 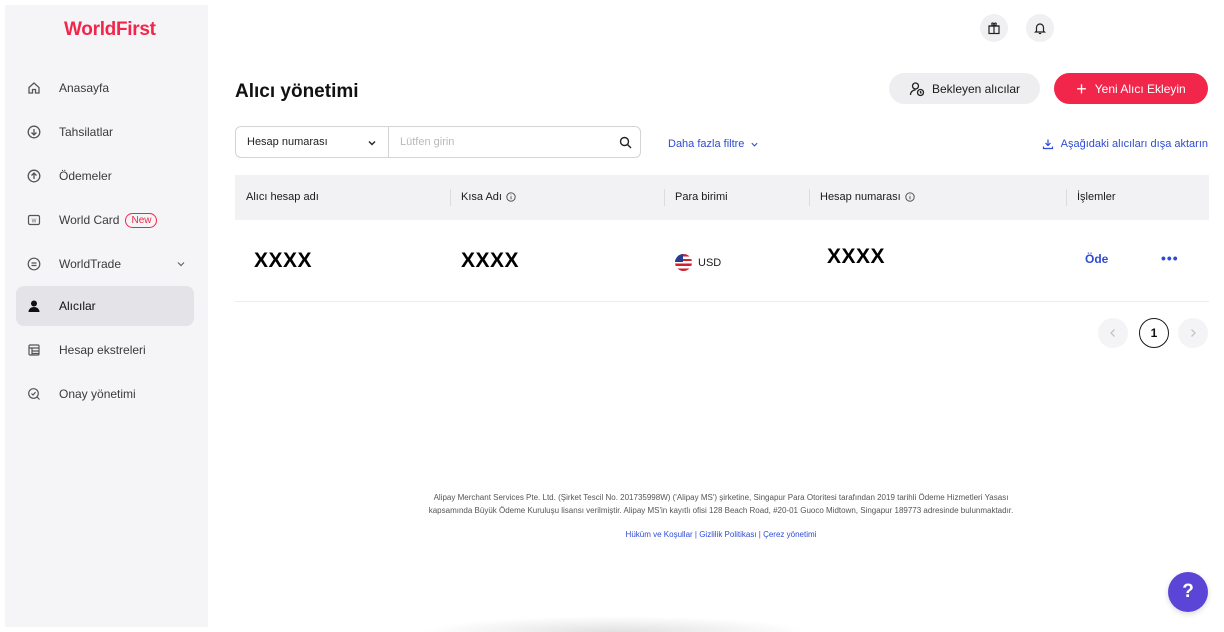 I want to click on export-label: Aşağıdaki alıcıları dışa aktarın, so click(x=1134, y=144).